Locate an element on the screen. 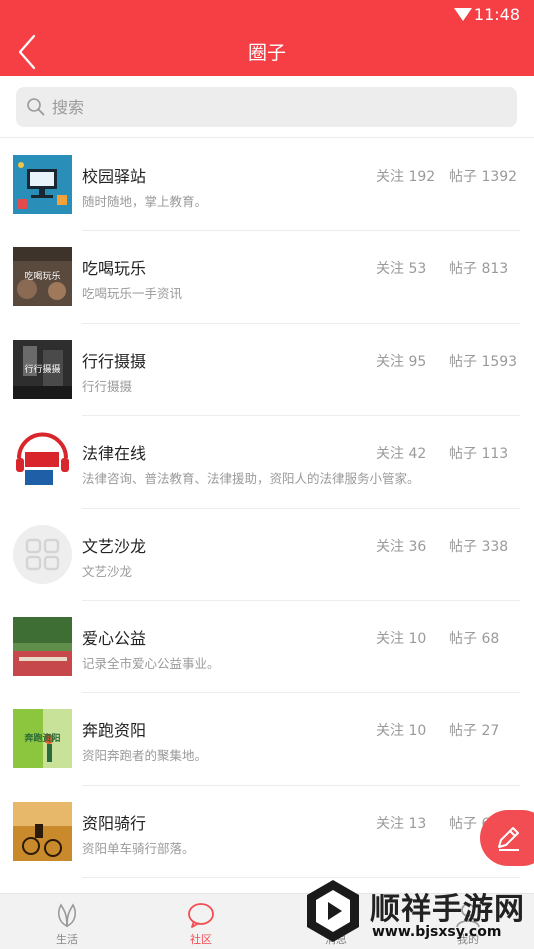  placeholder-grid-icon is located at coordinates (42, 554).